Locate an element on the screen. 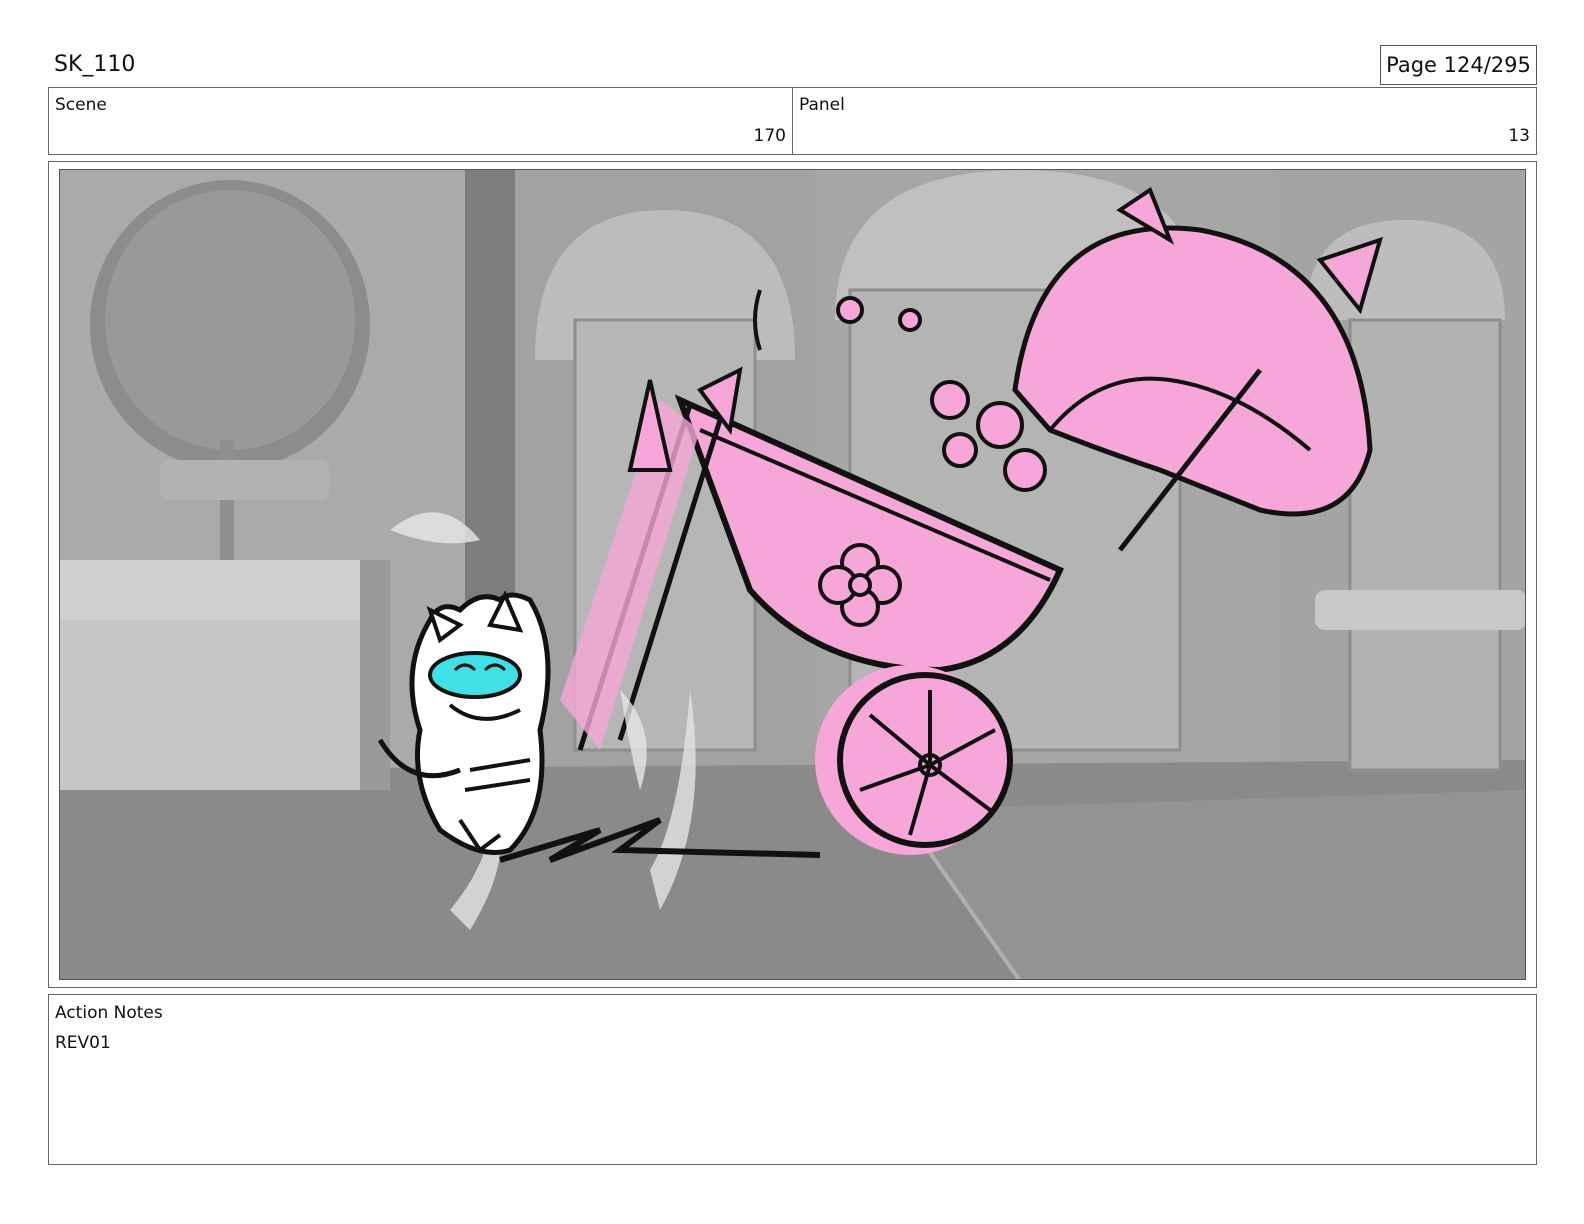 The image size is (1584, 1224). panel-label: Panel is located at coordinates (822, 105).